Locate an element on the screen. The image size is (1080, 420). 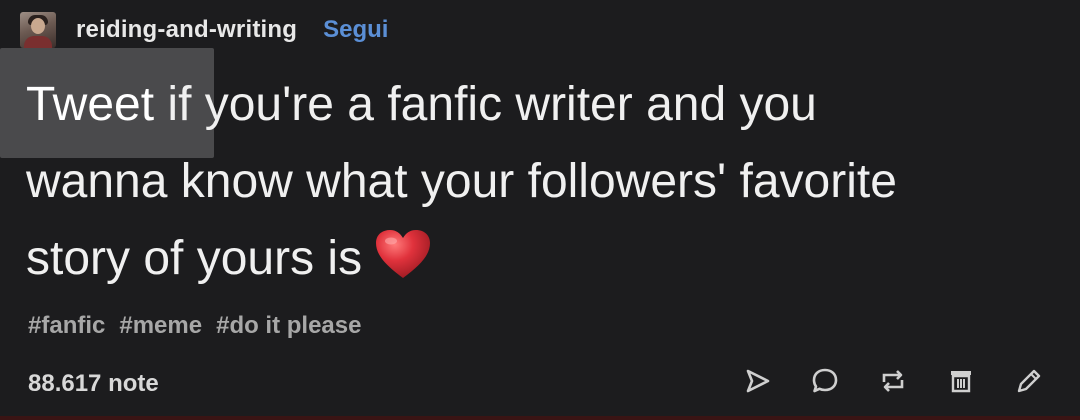
avatar-shirt is located at coordinates (38, 42).